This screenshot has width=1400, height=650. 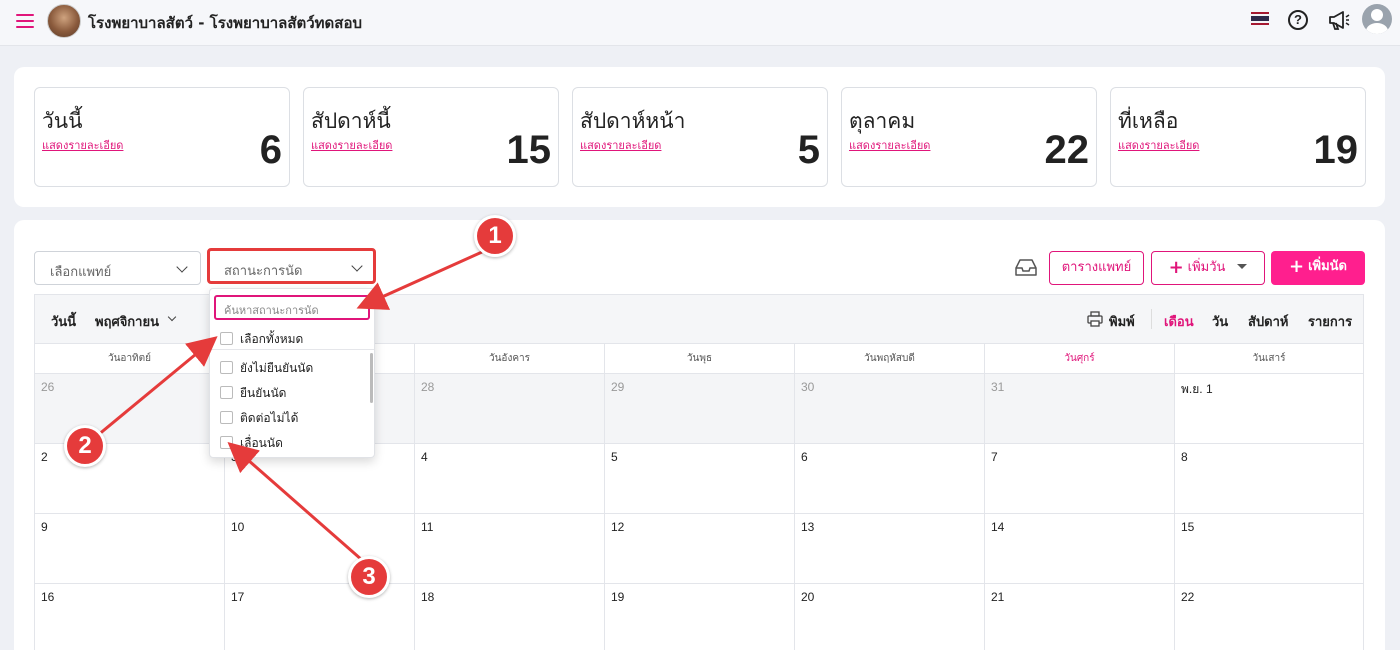 What do you see at coordinates (428, 597) in the screenshot?
I see `day-number: 18` at bounding box center [428, 597].